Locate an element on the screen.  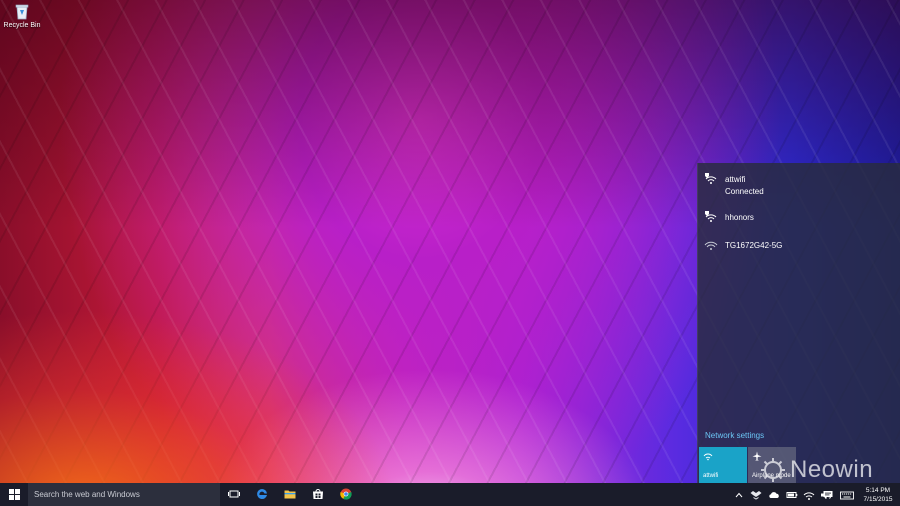
search-placeholder: Search the web and Windows is located at coordinates (87, 494).